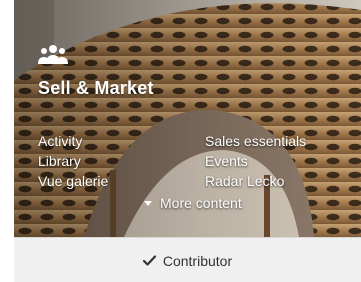 The width and height of the screenshot is (361, 282). I want to click on link-events: Events, so click(255, 161).